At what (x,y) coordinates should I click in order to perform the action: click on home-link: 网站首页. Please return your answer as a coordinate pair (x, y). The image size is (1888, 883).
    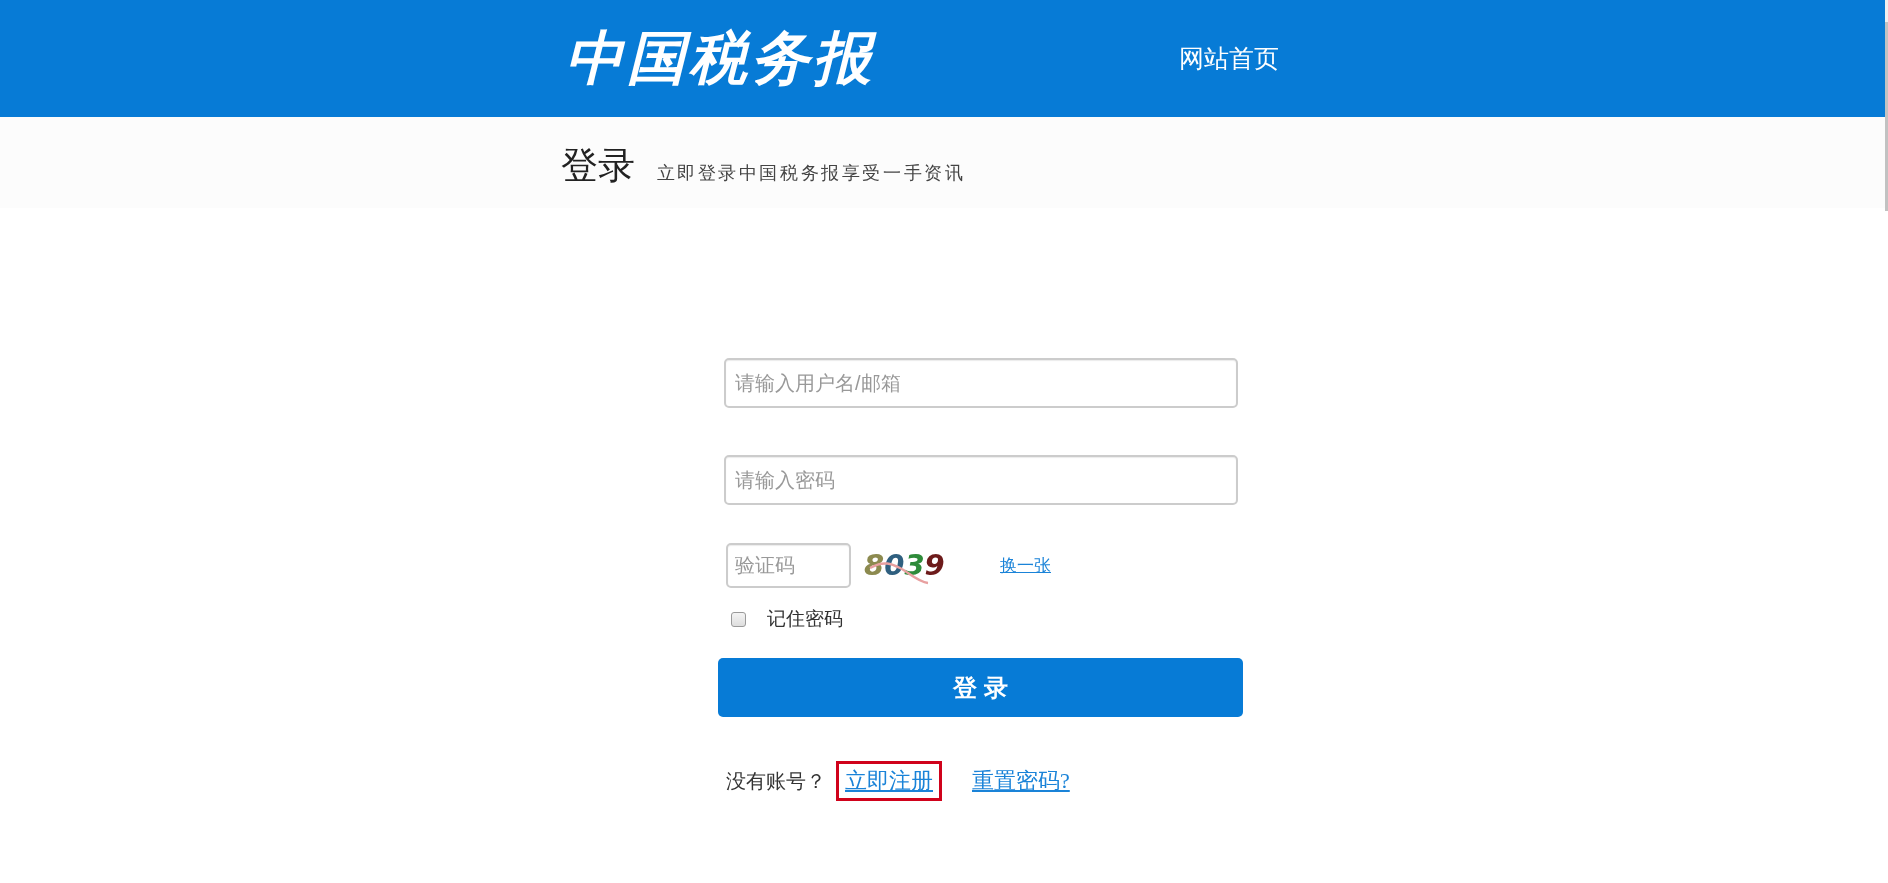
    Looking at the image, I should click on (1228, 58).